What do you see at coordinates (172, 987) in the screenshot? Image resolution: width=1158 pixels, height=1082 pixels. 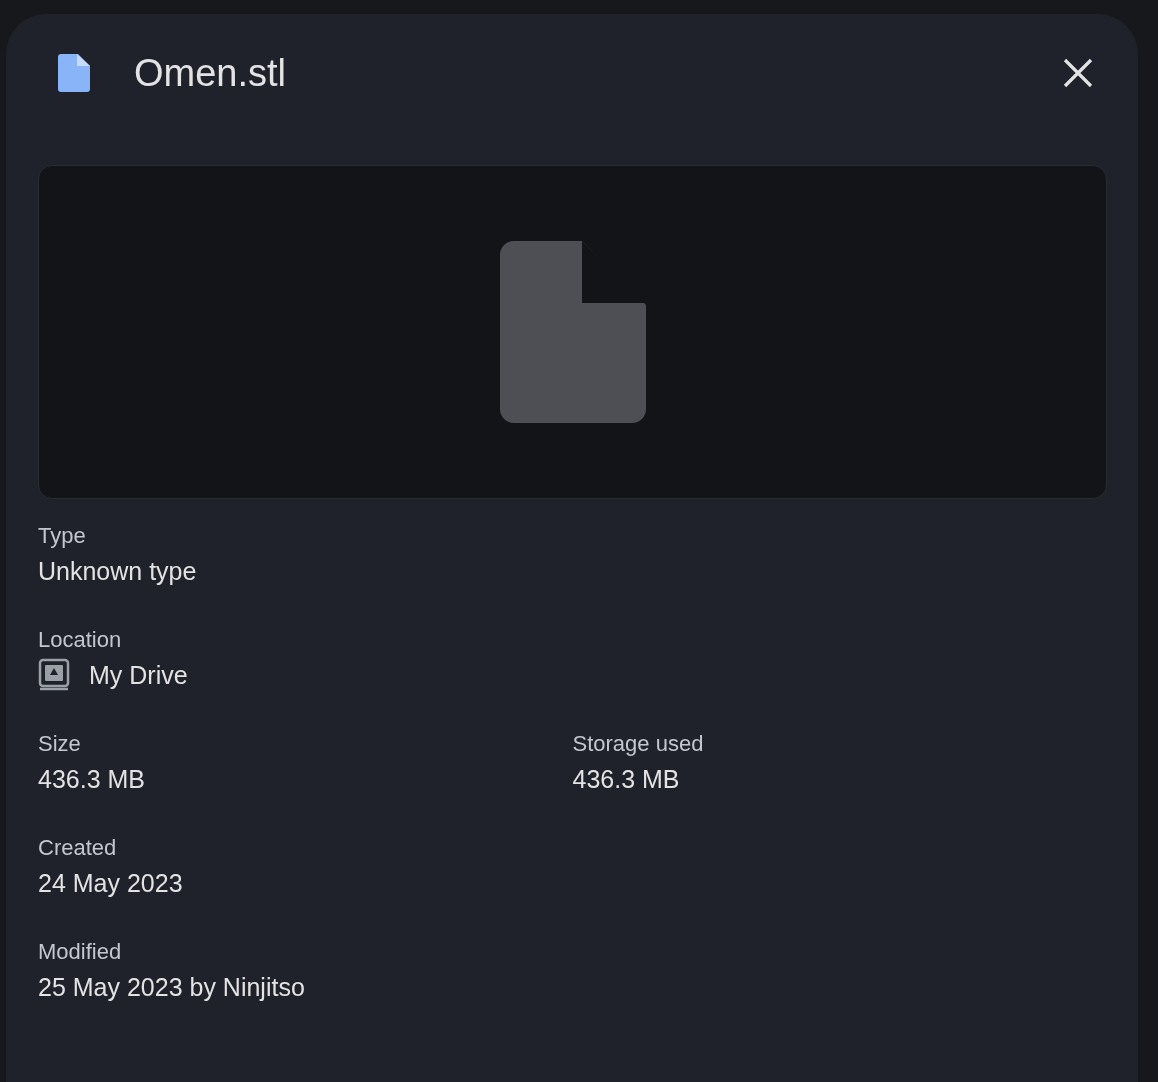 I see `field-value: 25 May 2023 by Ninjitso` at bounding box center [172, 987].